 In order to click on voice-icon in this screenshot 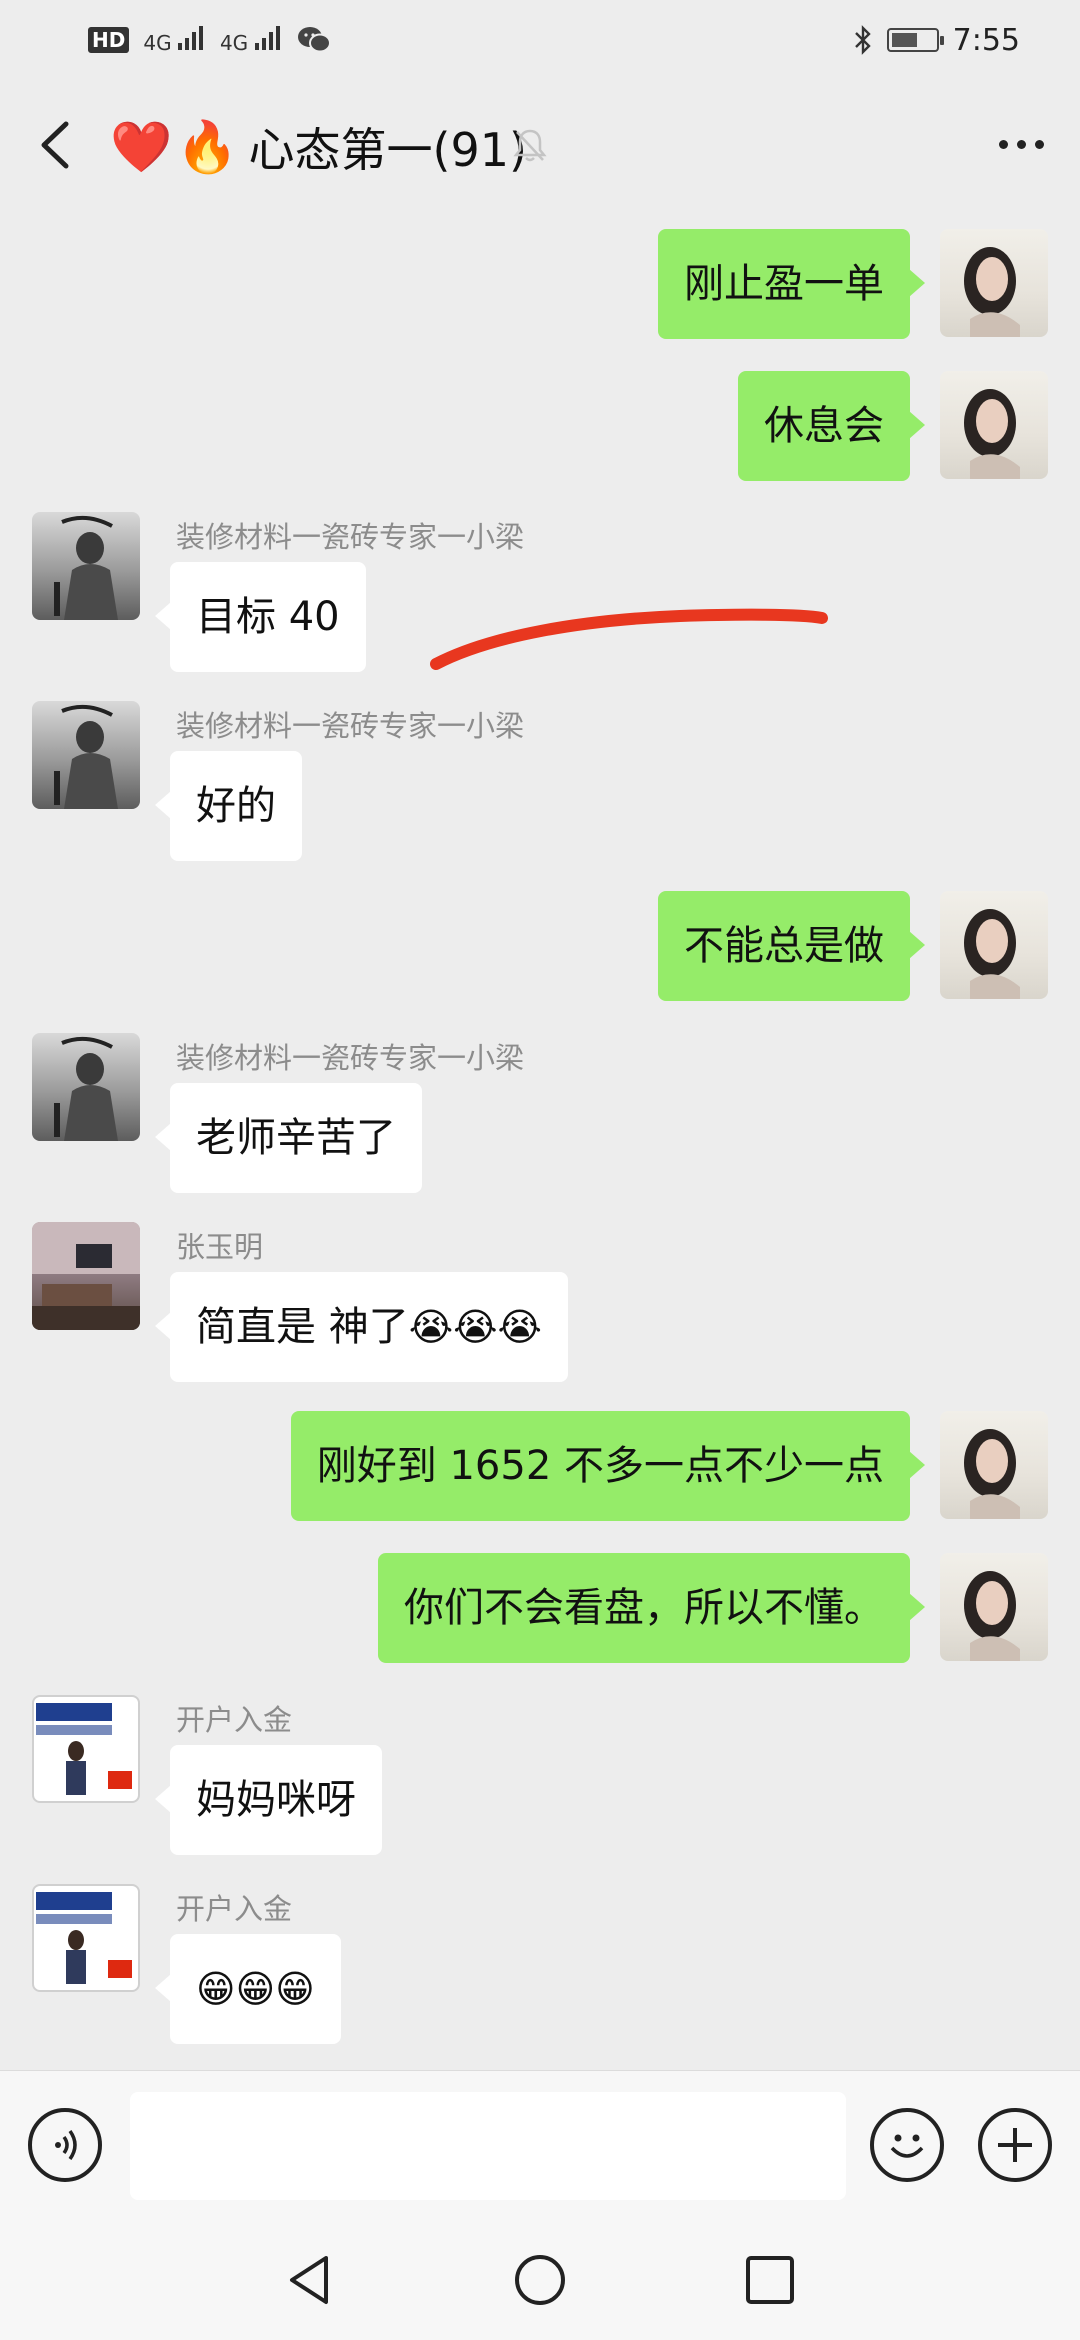, I will do `click(65, 2145)`.